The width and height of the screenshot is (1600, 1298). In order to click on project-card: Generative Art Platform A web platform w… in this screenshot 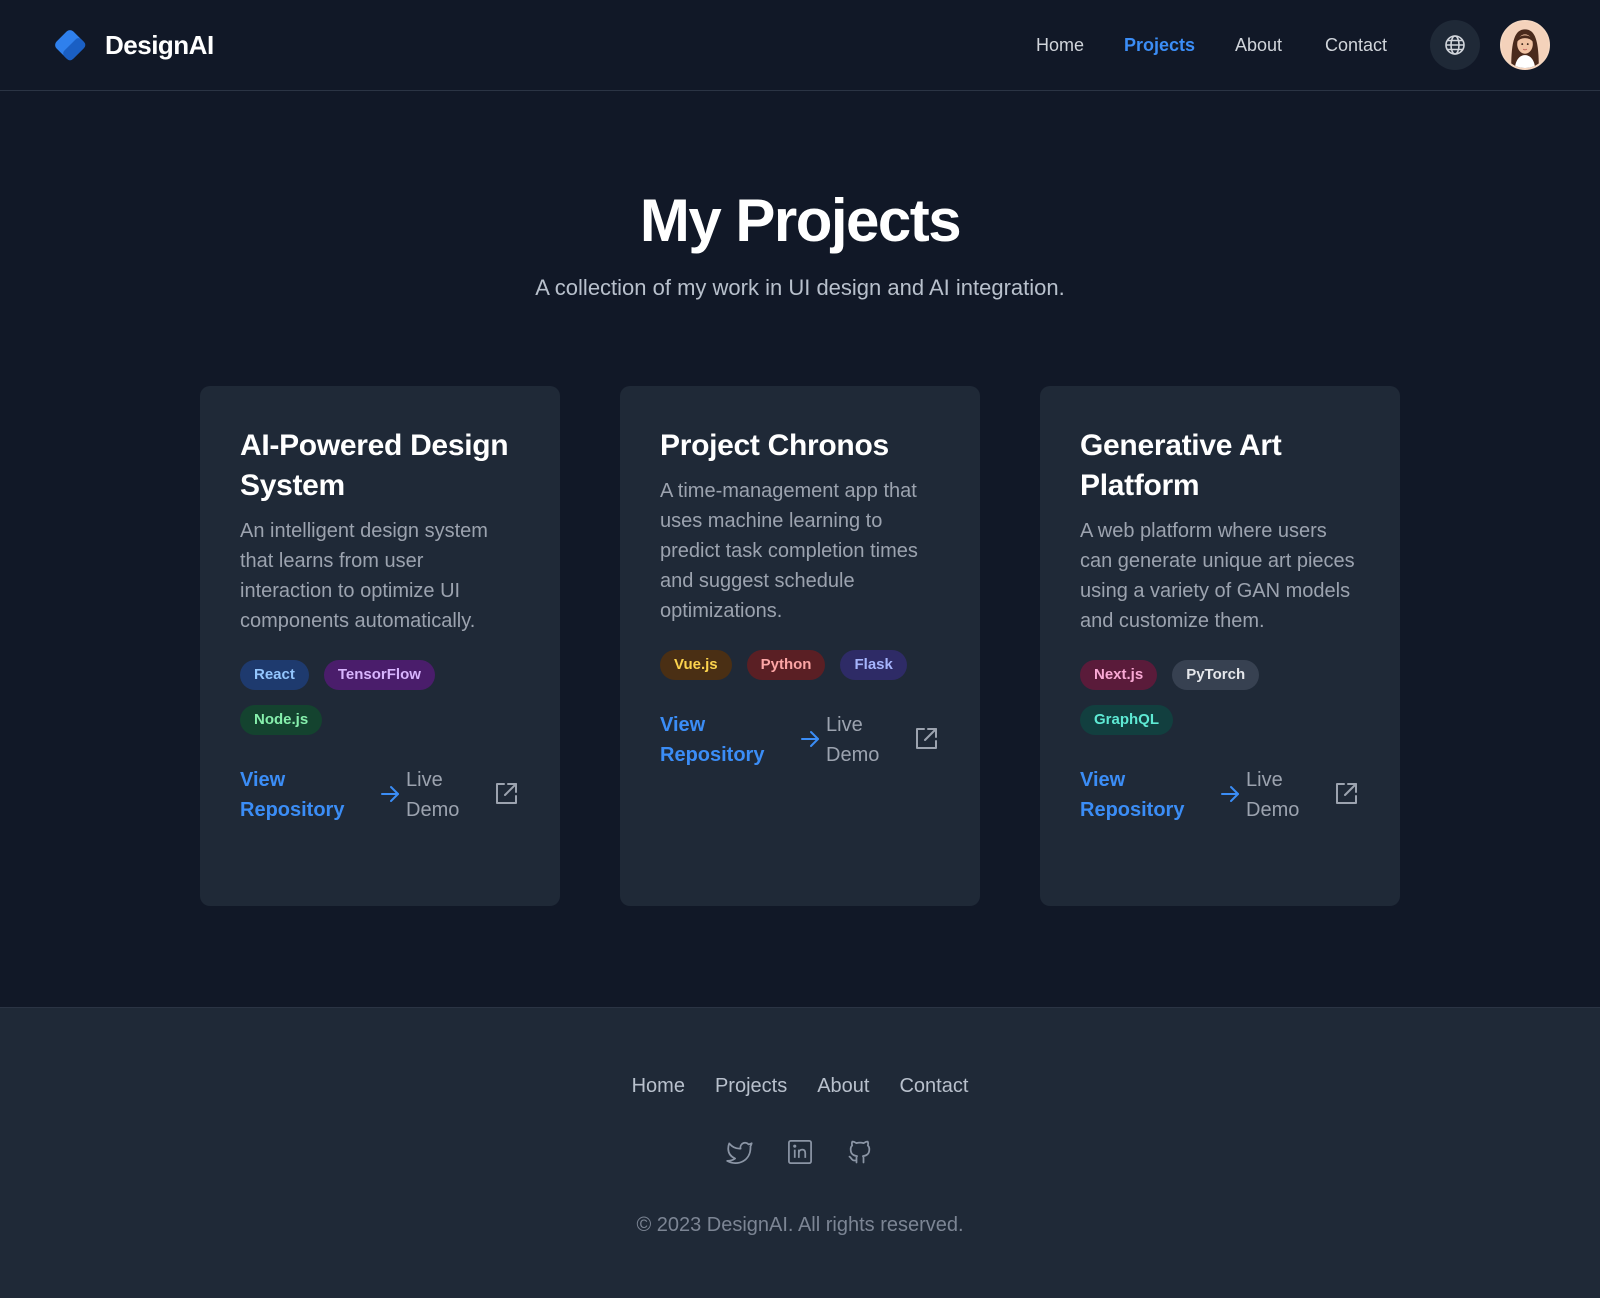, I will do `click(1220, 646)`.